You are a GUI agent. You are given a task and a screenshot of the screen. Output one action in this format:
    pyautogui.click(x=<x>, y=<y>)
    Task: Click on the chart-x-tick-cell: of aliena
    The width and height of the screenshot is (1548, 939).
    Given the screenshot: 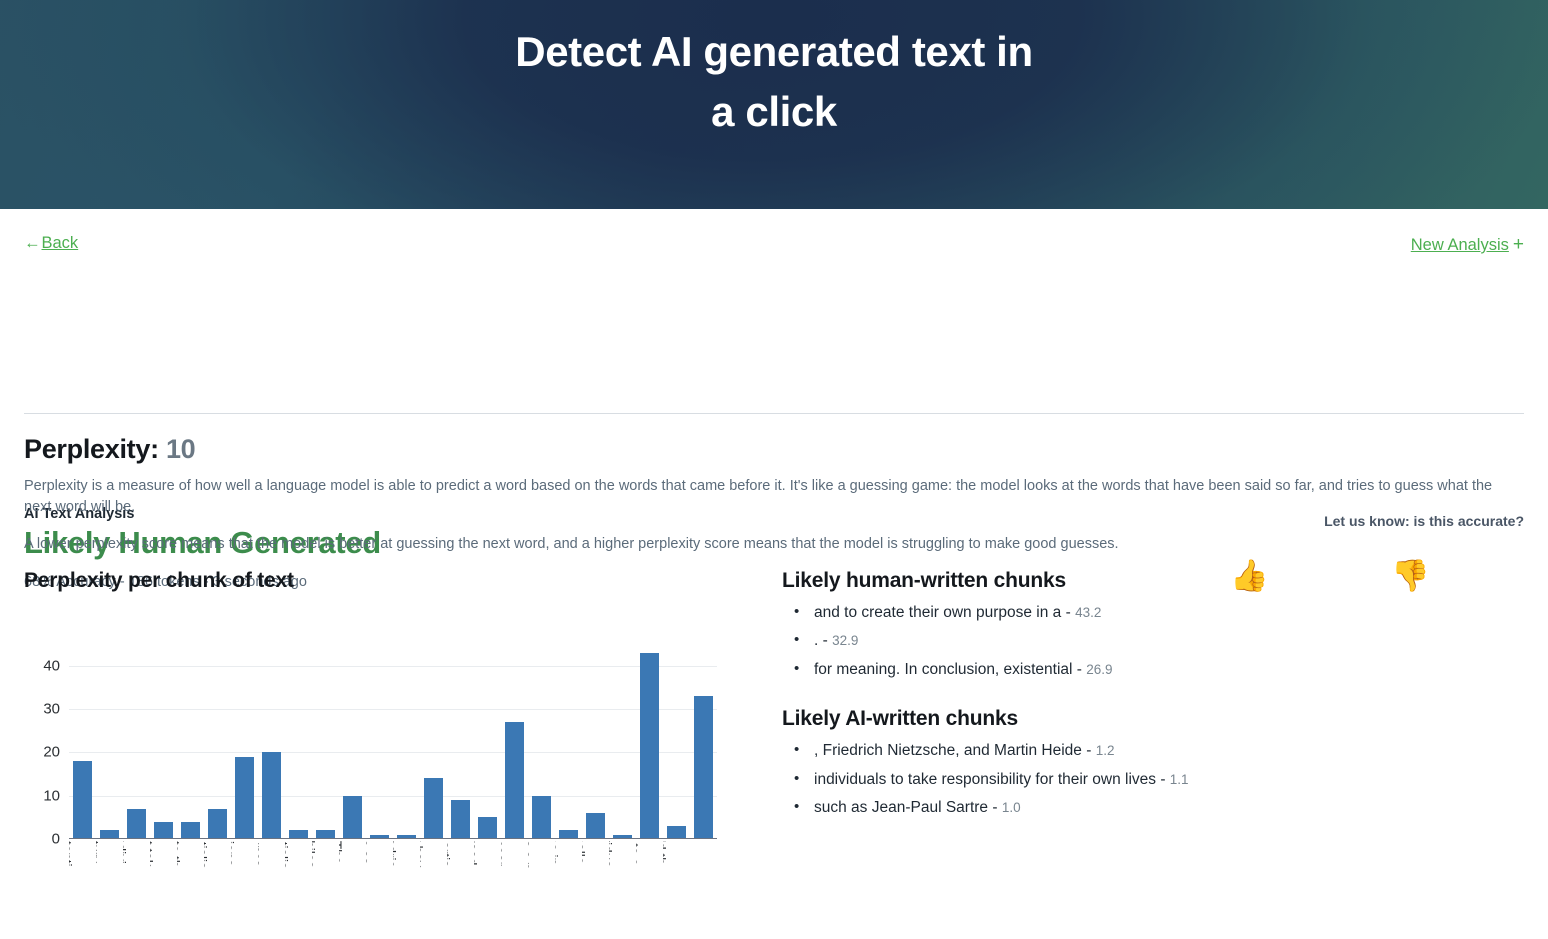 What is the action you would take?
    pyautogui.click(x=244, y=890)
    